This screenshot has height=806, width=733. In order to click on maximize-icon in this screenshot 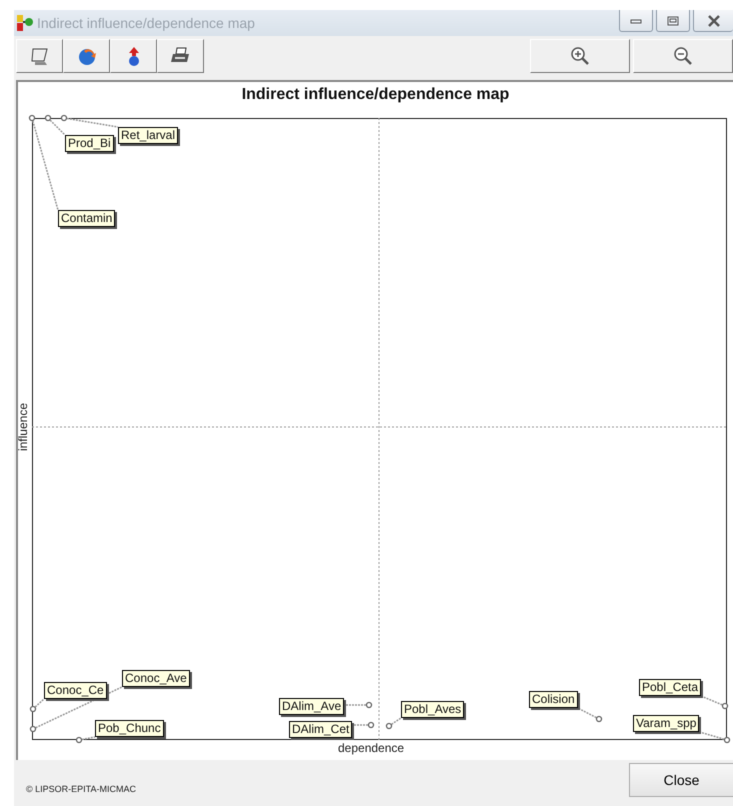, I will do `click(673, 21)`.